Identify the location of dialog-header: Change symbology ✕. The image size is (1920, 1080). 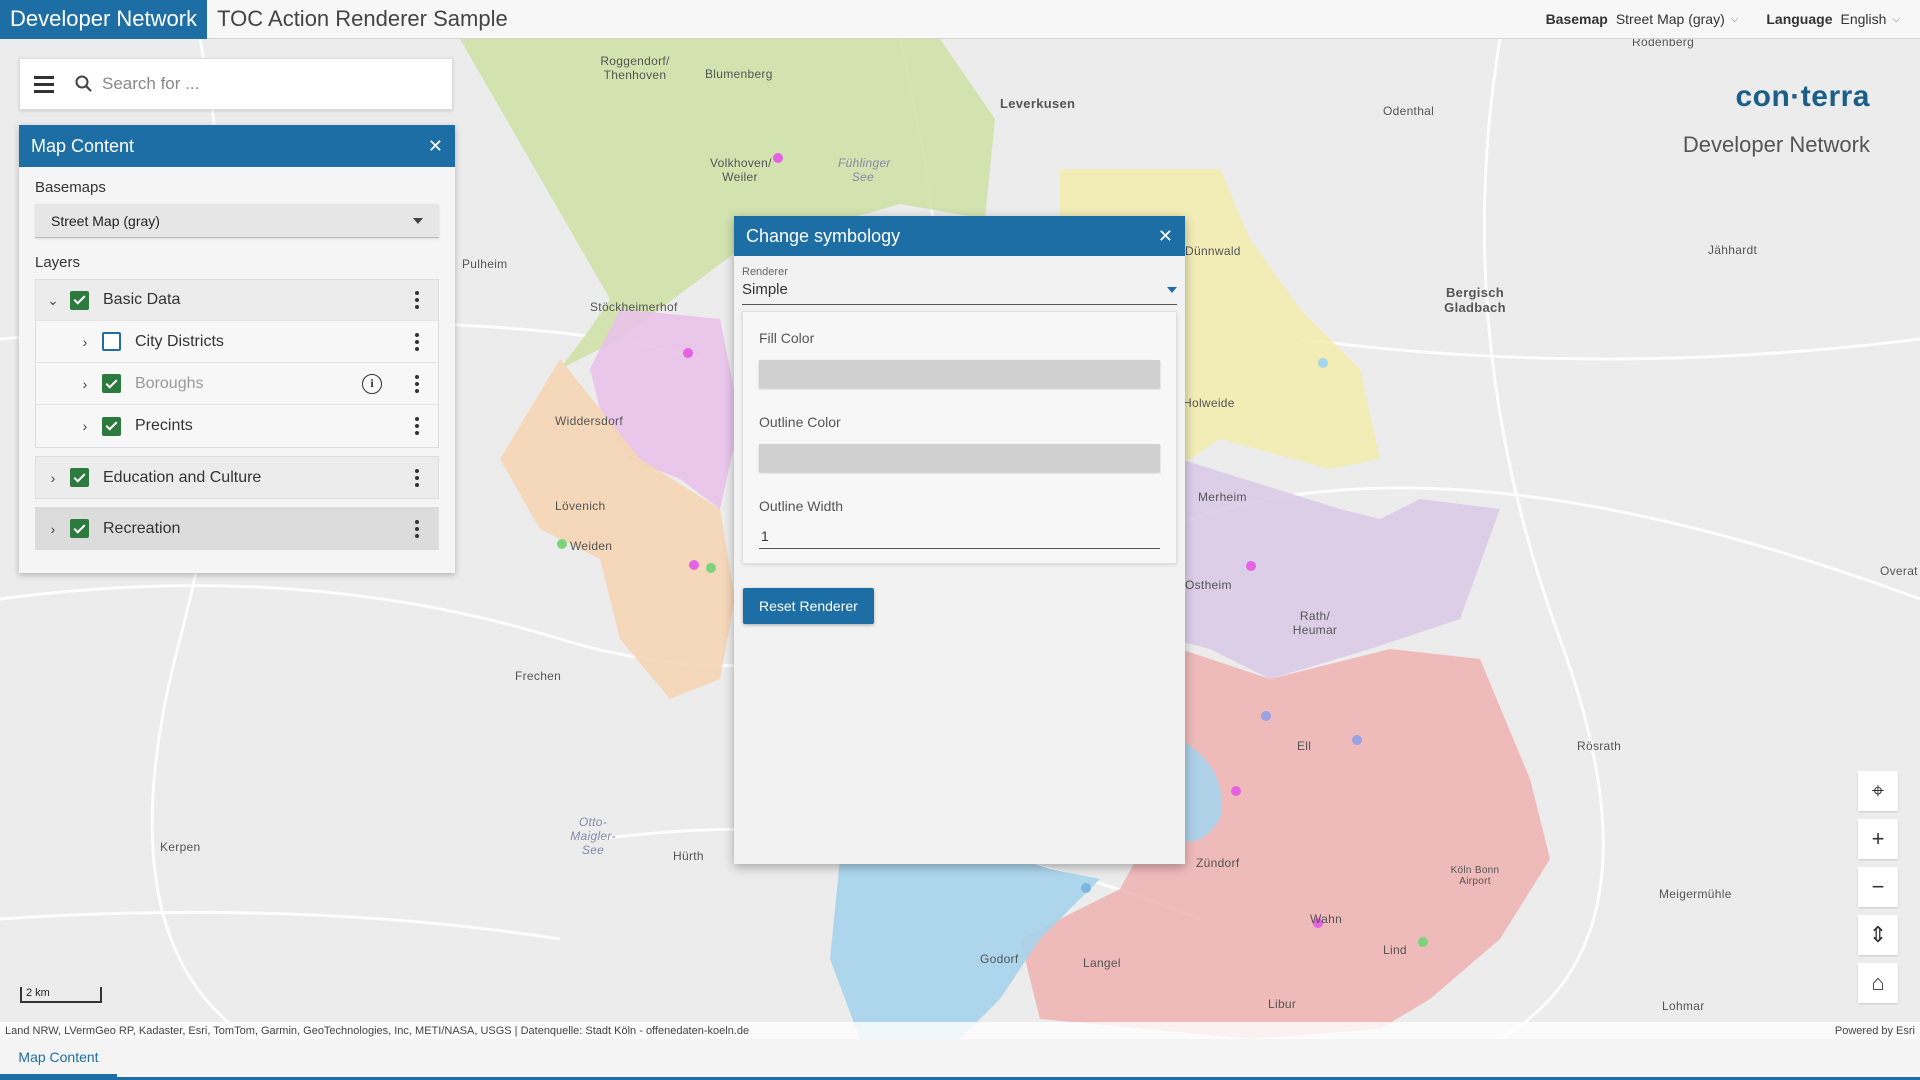
(959, 236).